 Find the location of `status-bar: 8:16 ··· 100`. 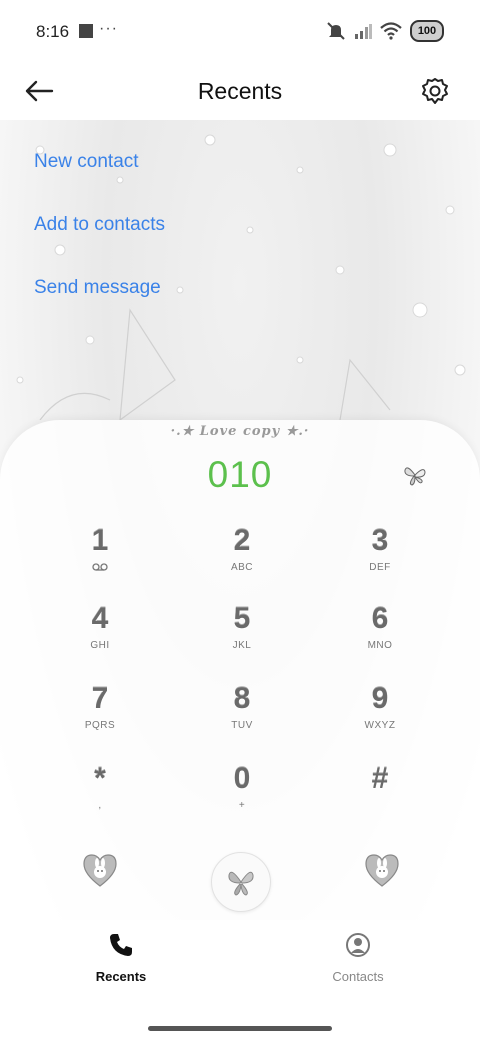

status-bar: 8:16 ··· 100 is located at coordinates (240, 32).